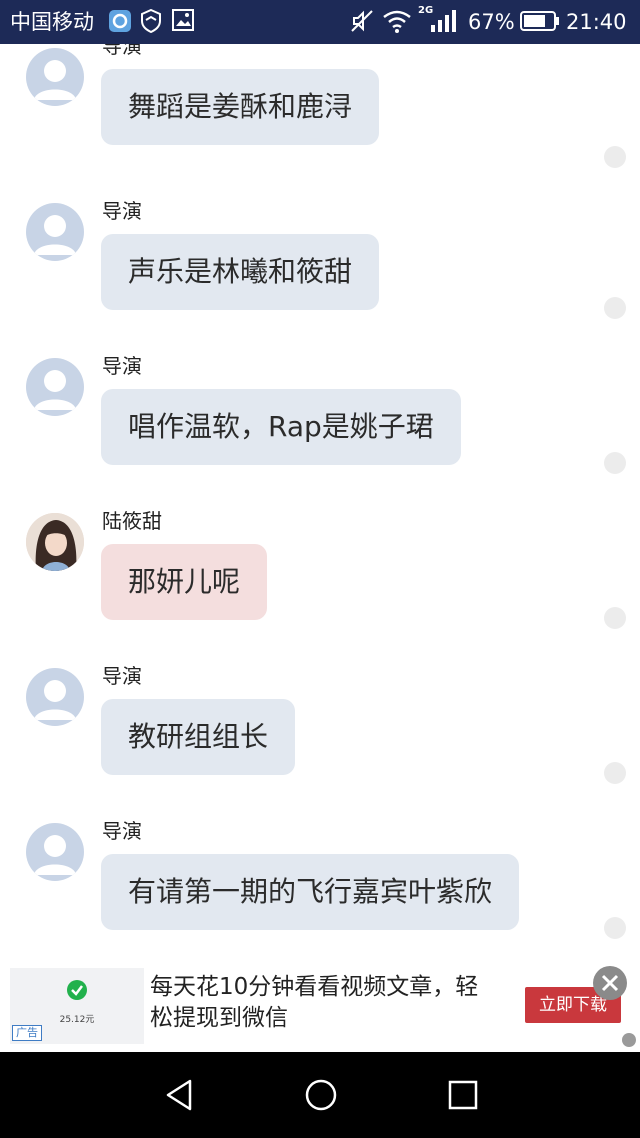  I want to click on image-icon, so click(183, 22).